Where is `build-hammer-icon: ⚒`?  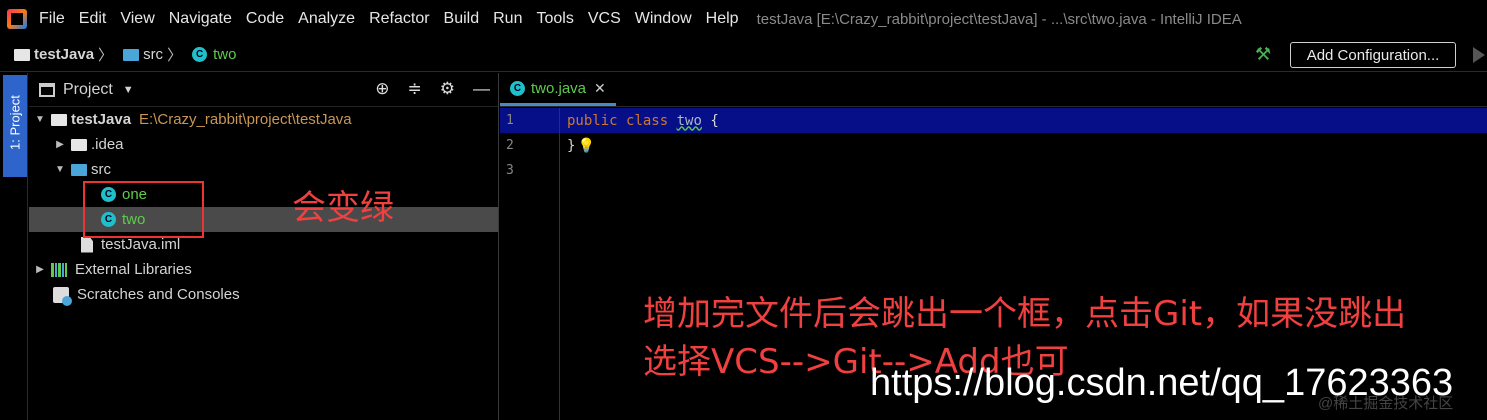
build-hammer-icon: ⚒ is located at coordinates (1263, 54).